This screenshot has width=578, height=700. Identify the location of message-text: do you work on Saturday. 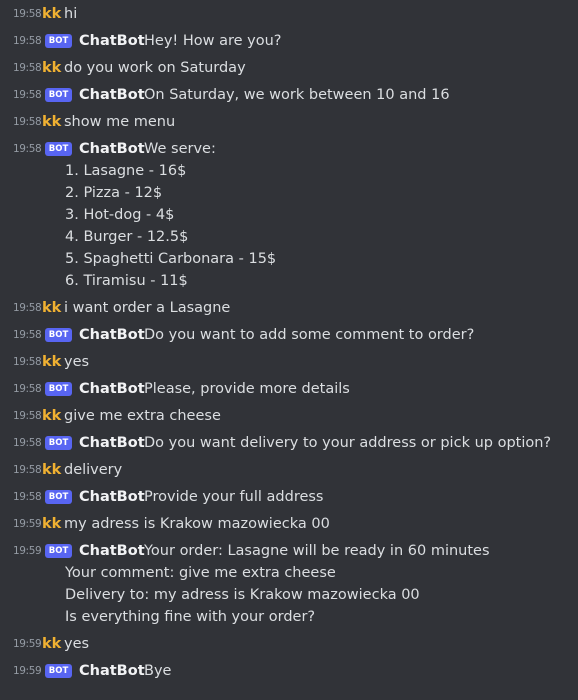
(155, 68).